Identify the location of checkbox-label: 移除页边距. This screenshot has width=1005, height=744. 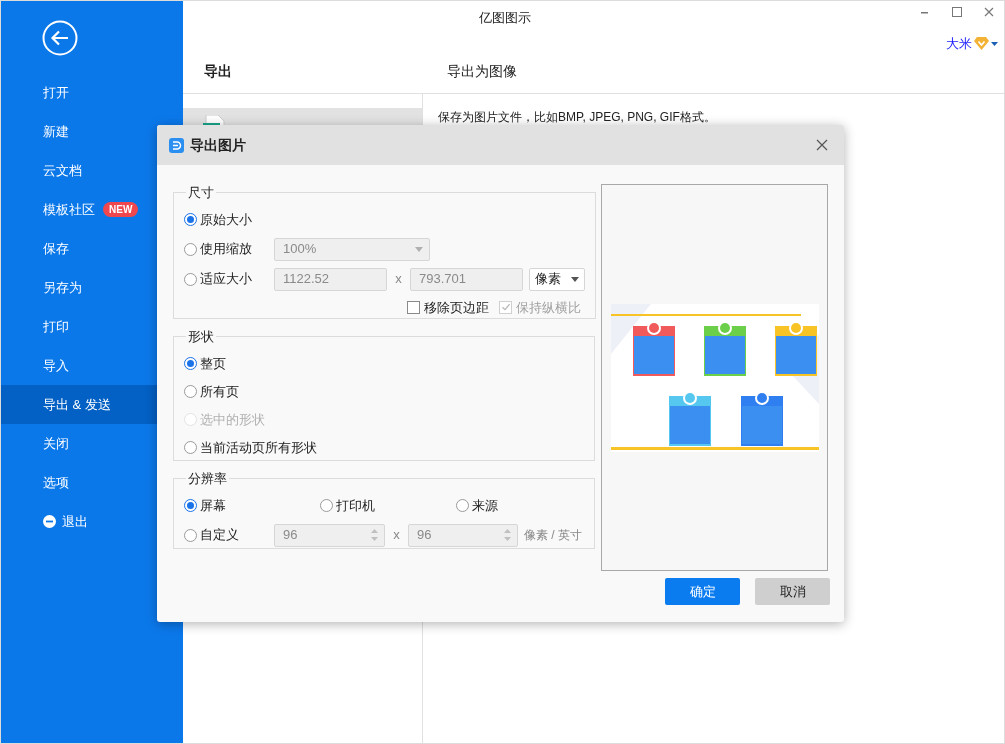
(456, 307).